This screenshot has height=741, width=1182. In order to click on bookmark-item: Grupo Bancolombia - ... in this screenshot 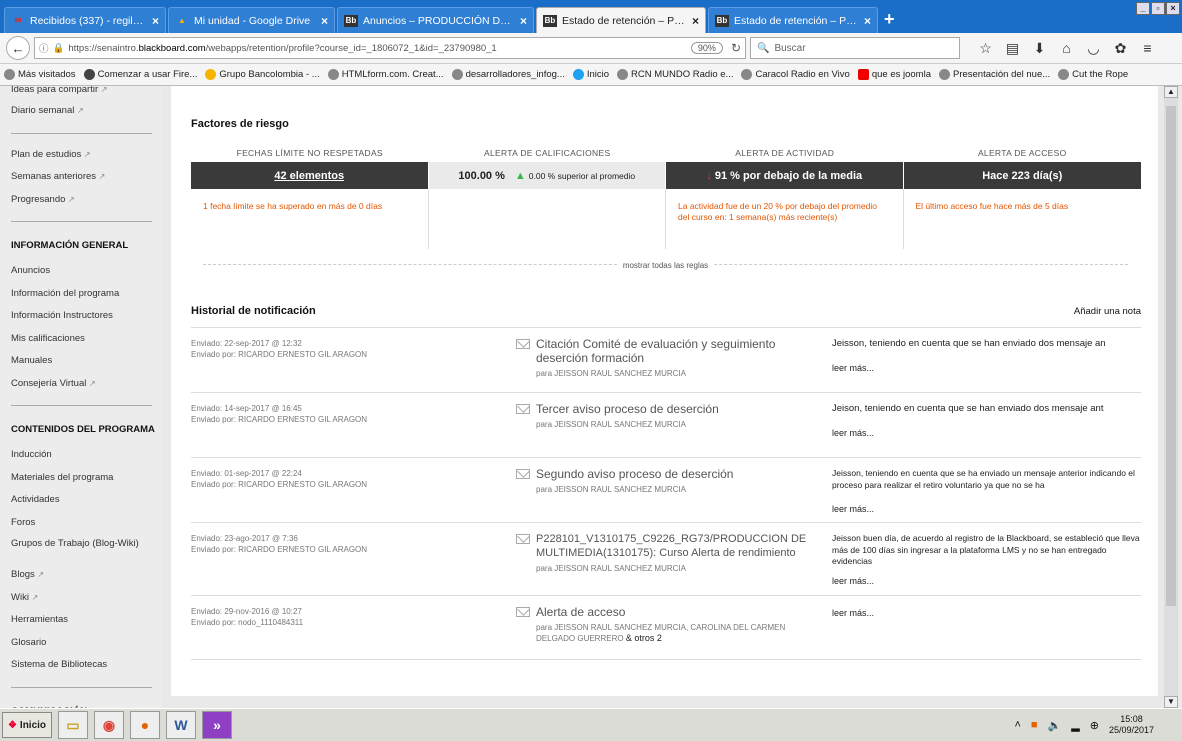, I will do `click(262, 74)`.